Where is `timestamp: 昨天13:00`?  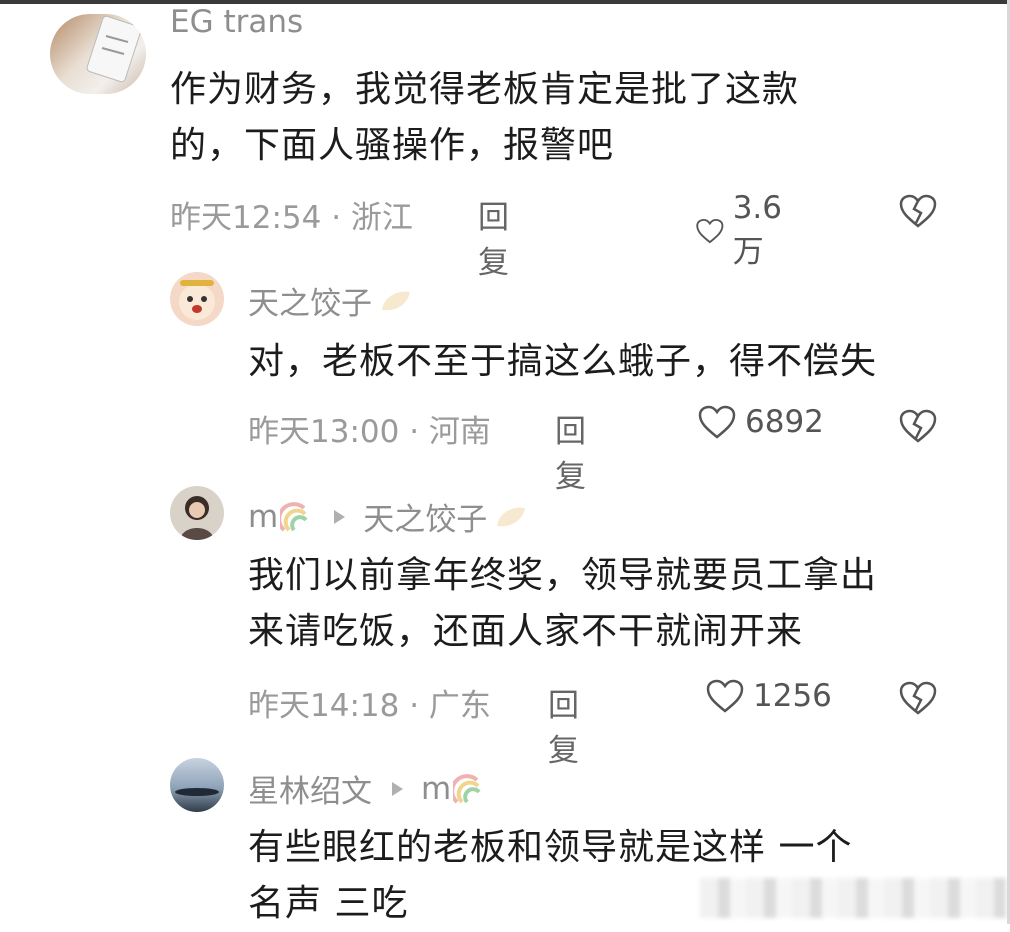
timestamp: 昨天13:00 is located at coordinates (324, 432).